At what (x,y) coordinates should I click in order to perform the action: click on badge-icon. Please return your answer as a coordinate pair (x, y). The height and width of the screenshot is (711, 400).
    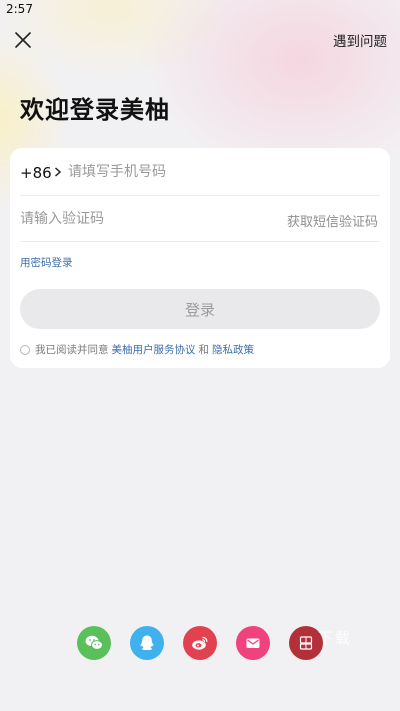
    Looking at the image, I should click on (306, 643).